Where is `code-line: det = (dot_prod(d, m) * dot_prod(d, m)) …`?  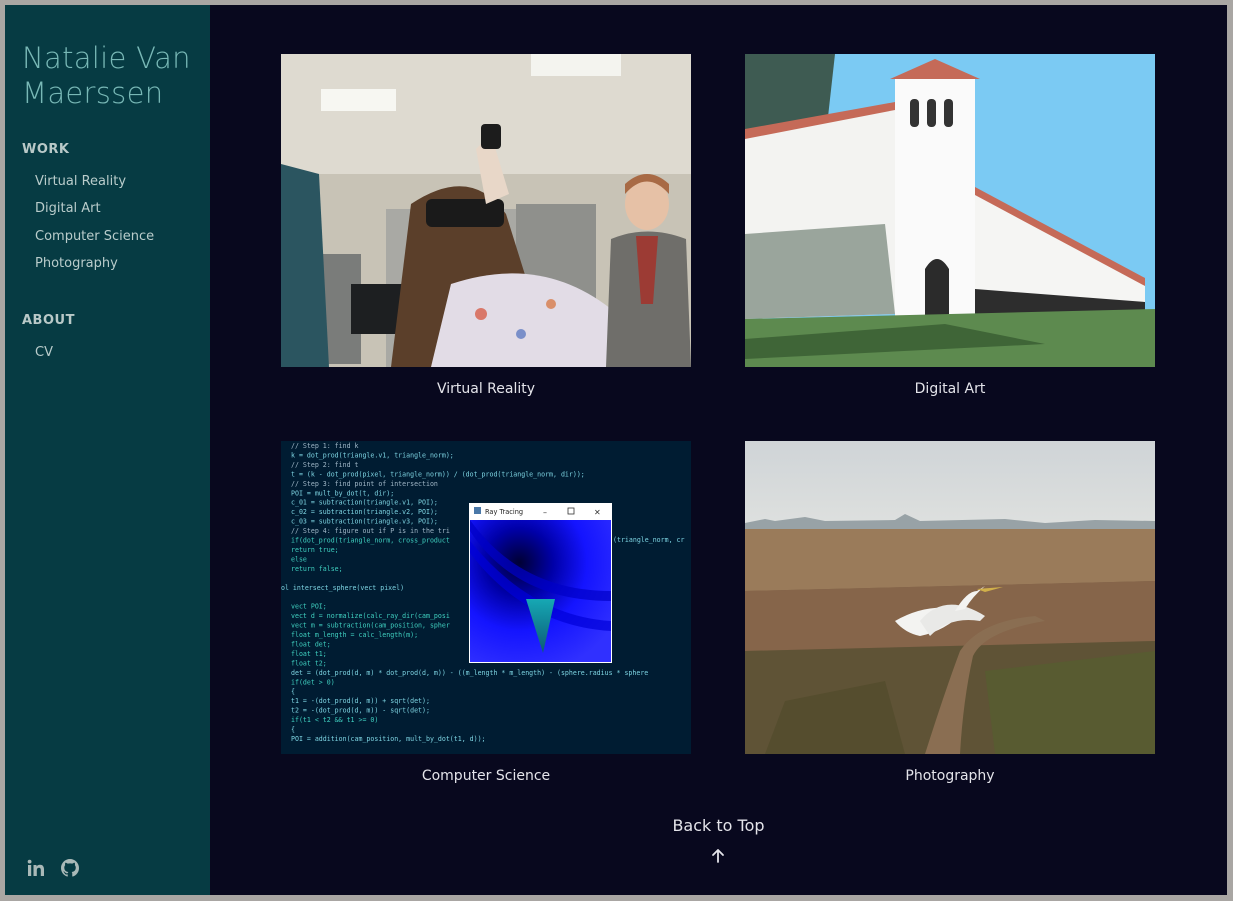
code-line: det = (dot_prod(d, m) * dot_prod(d, m)) … is located at coordinates (469, 673).